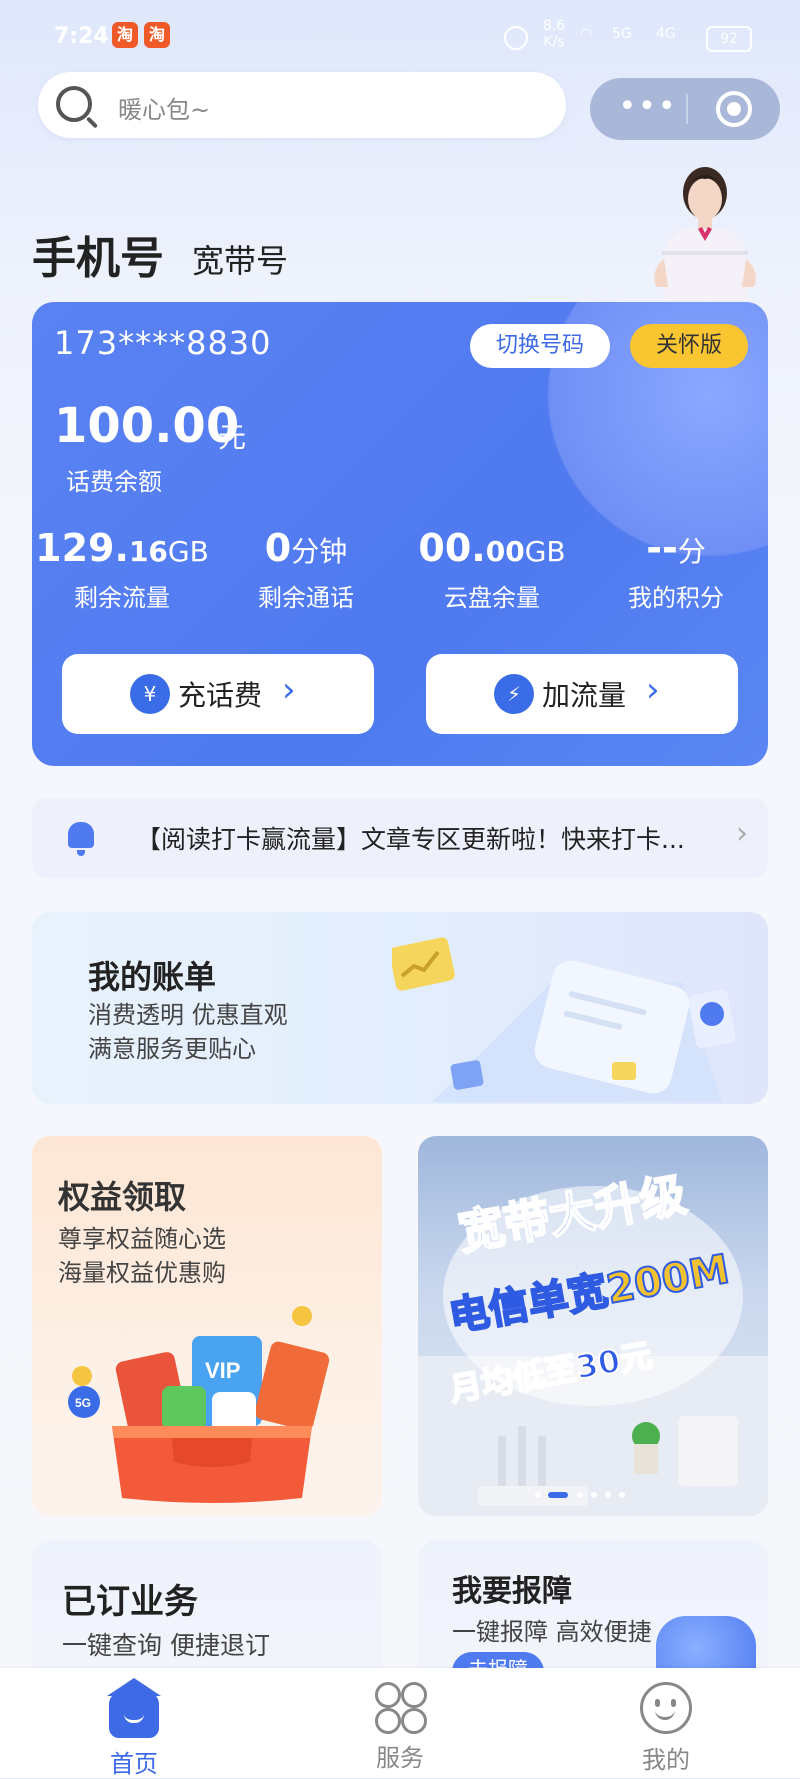  Describe the element at coordinates (122, 598) in the screenshot. I see `stat-label: 剩余流量` at that location.